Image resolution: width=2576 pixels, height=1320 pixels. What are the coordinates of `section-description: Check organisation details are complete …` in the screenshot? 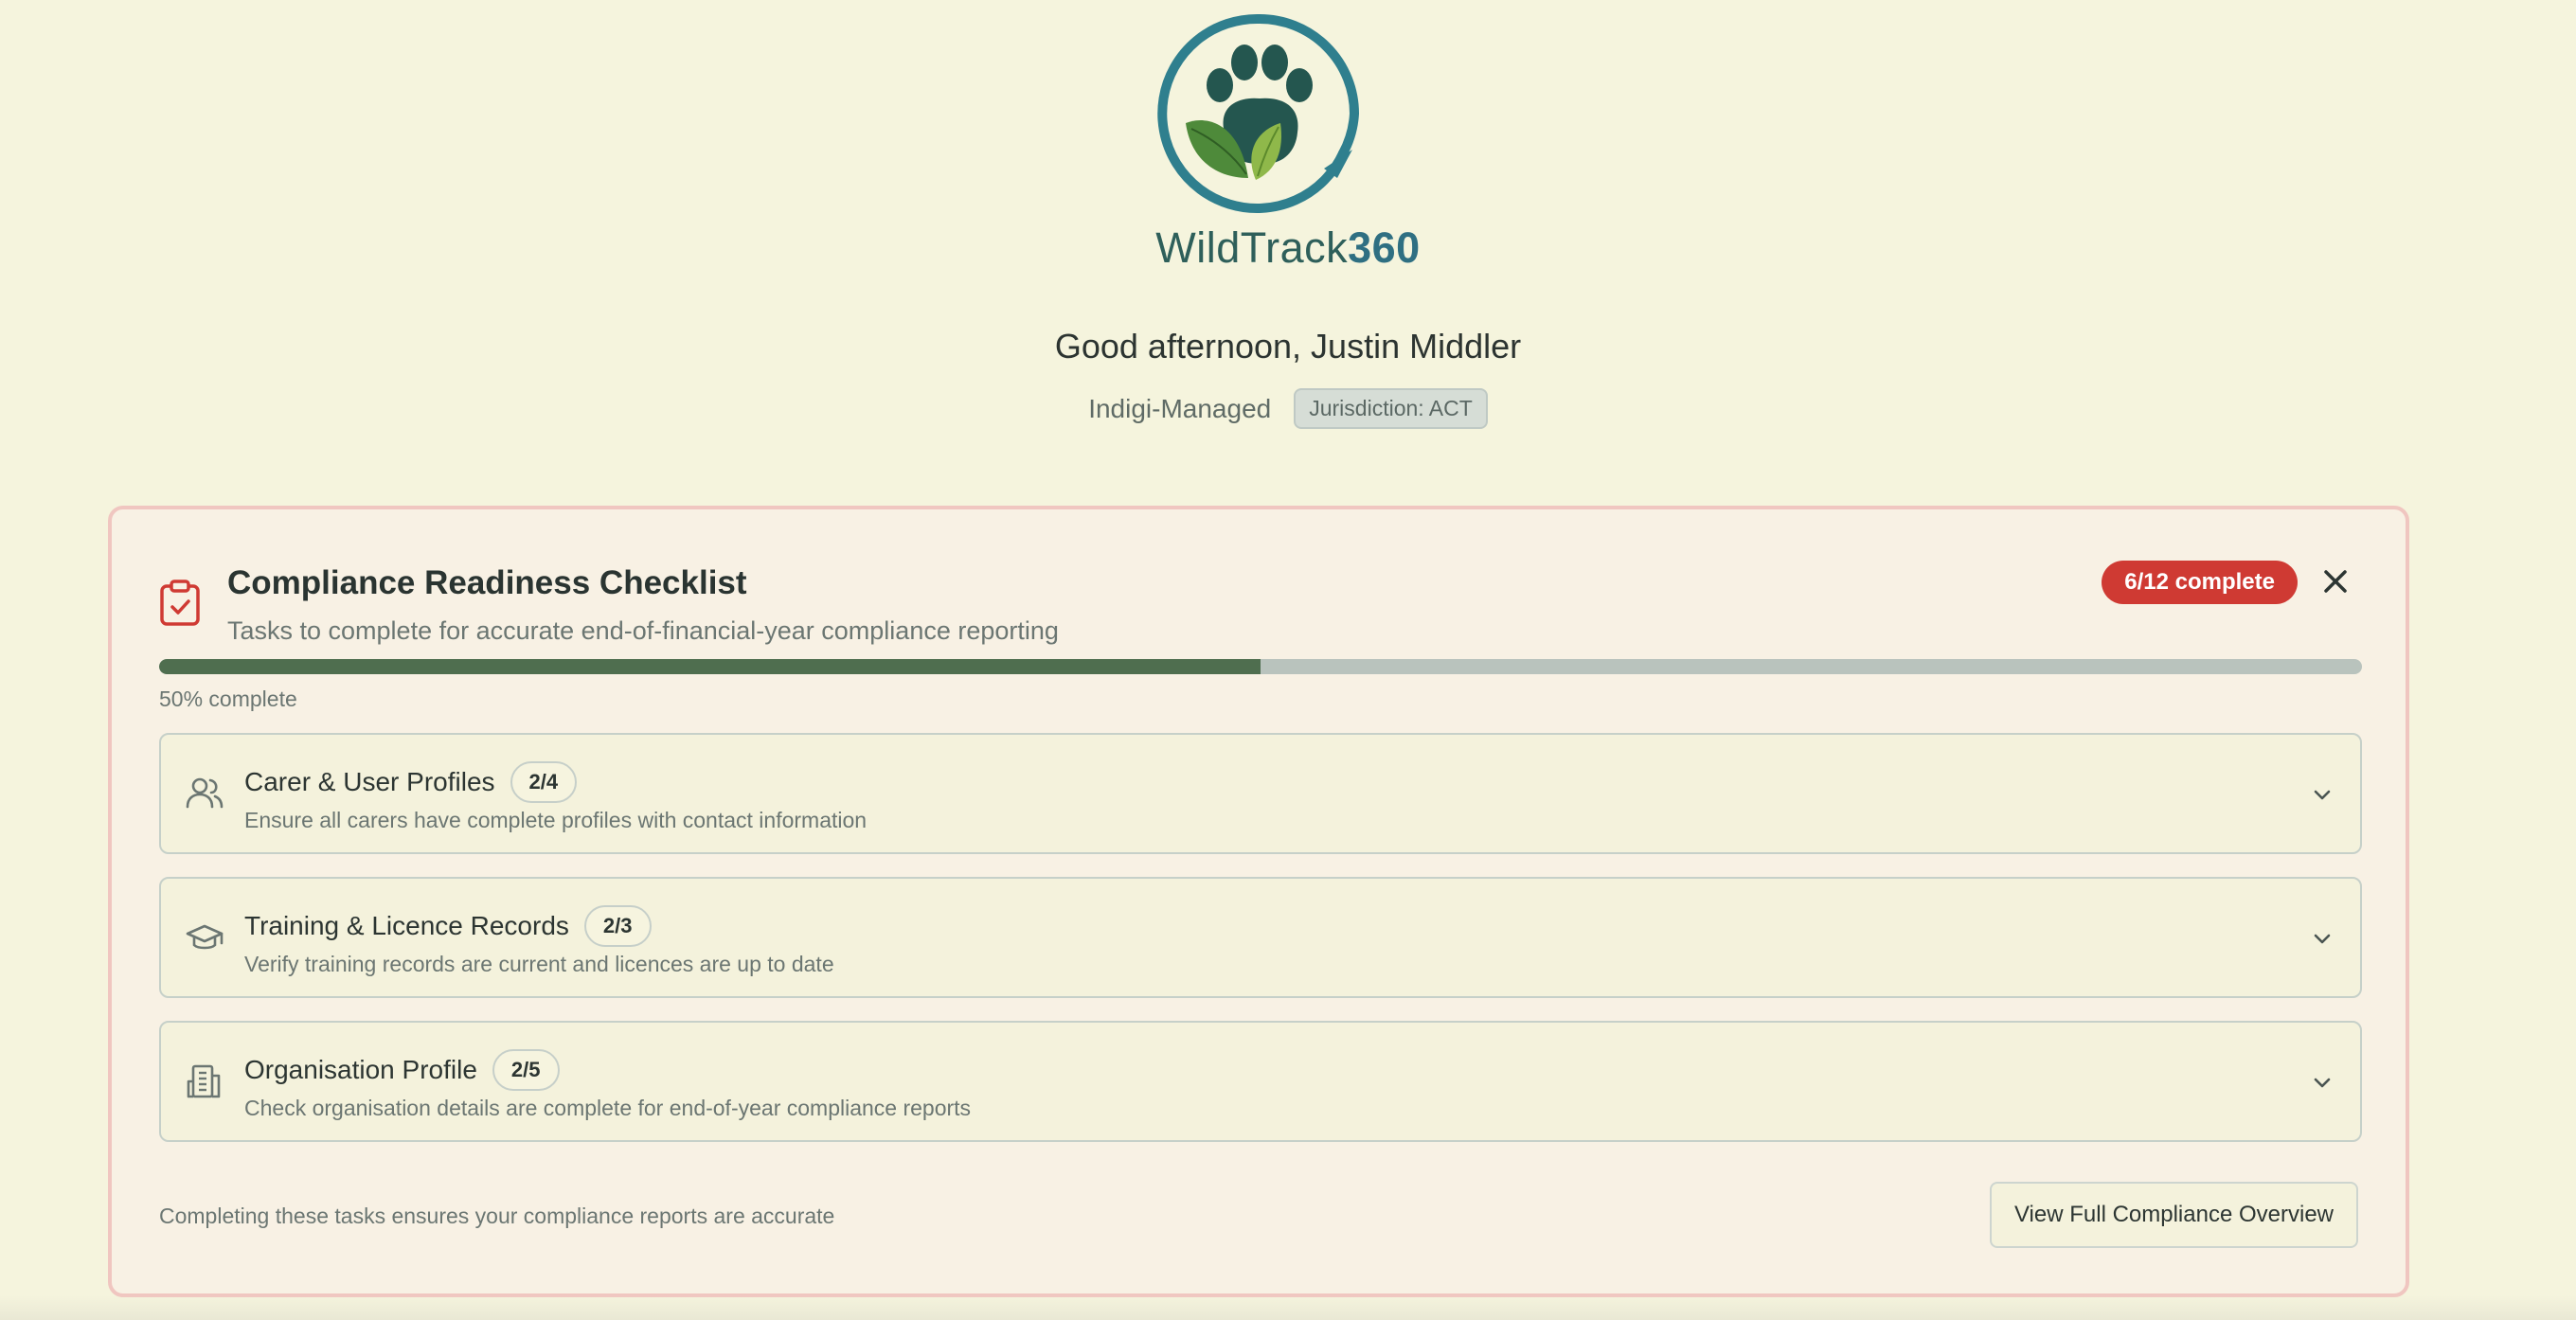 It's located at (608, 1108).